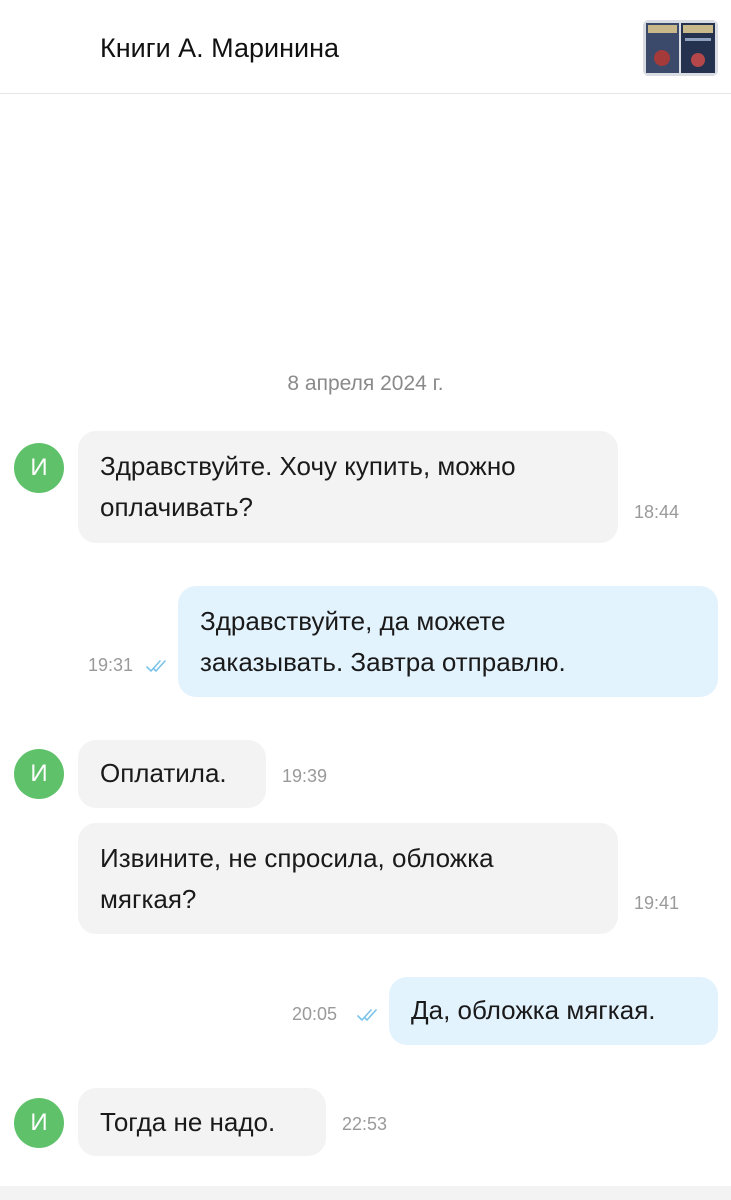 This screenshot has height=1200, width=731. What do you see at coordinates (297, 858) in the screenshot?
I see `message-line: Извините, не спросила, обложка` at bounding box center [297, 858].